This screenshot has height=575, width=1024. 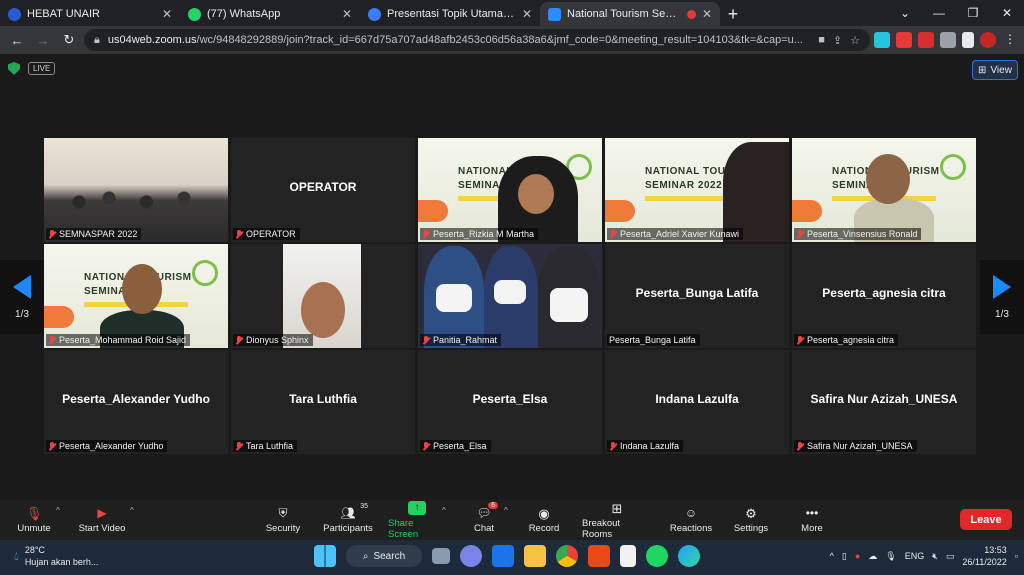 I want to click on tab-whatsapp: (77) WhatsApp ✕, so click(x=270, y=14).